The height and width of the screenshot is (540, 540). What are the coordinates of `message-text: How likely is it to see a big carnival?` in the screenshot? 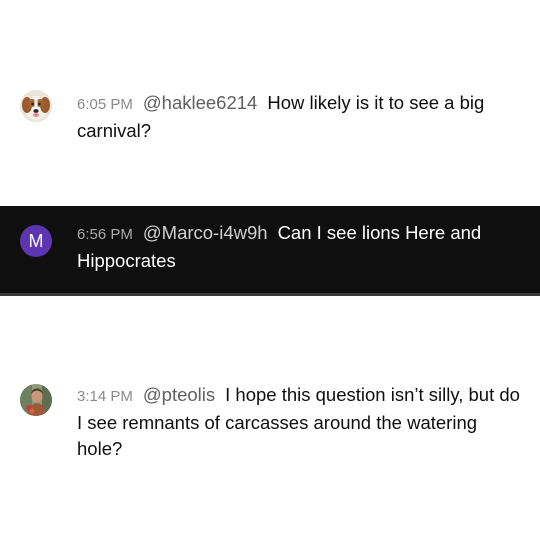 It's located at (281, 116).